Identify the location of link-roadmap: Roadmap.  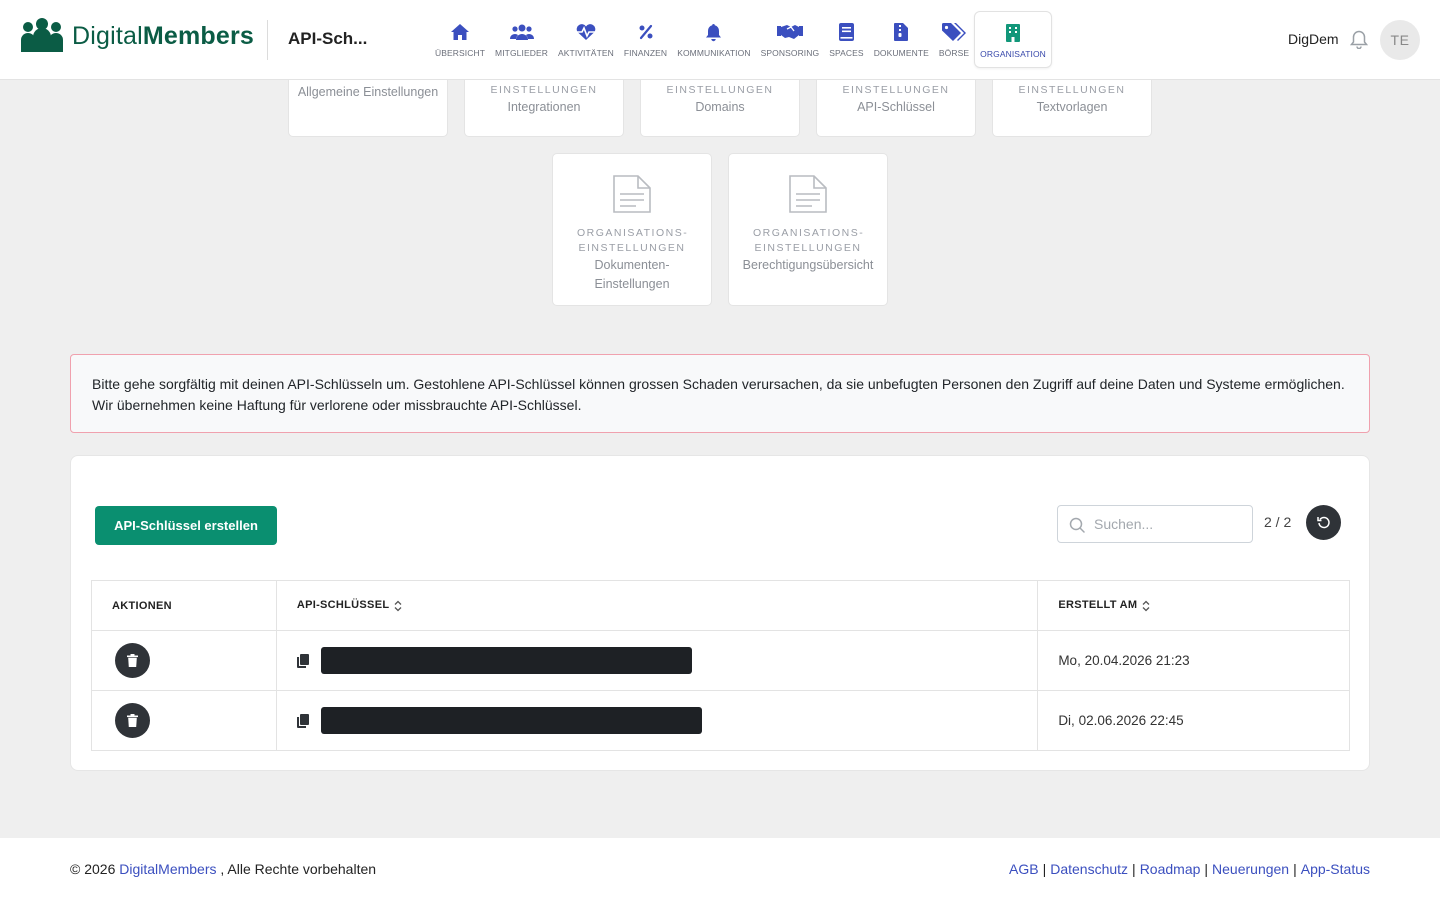
(1170, 869).